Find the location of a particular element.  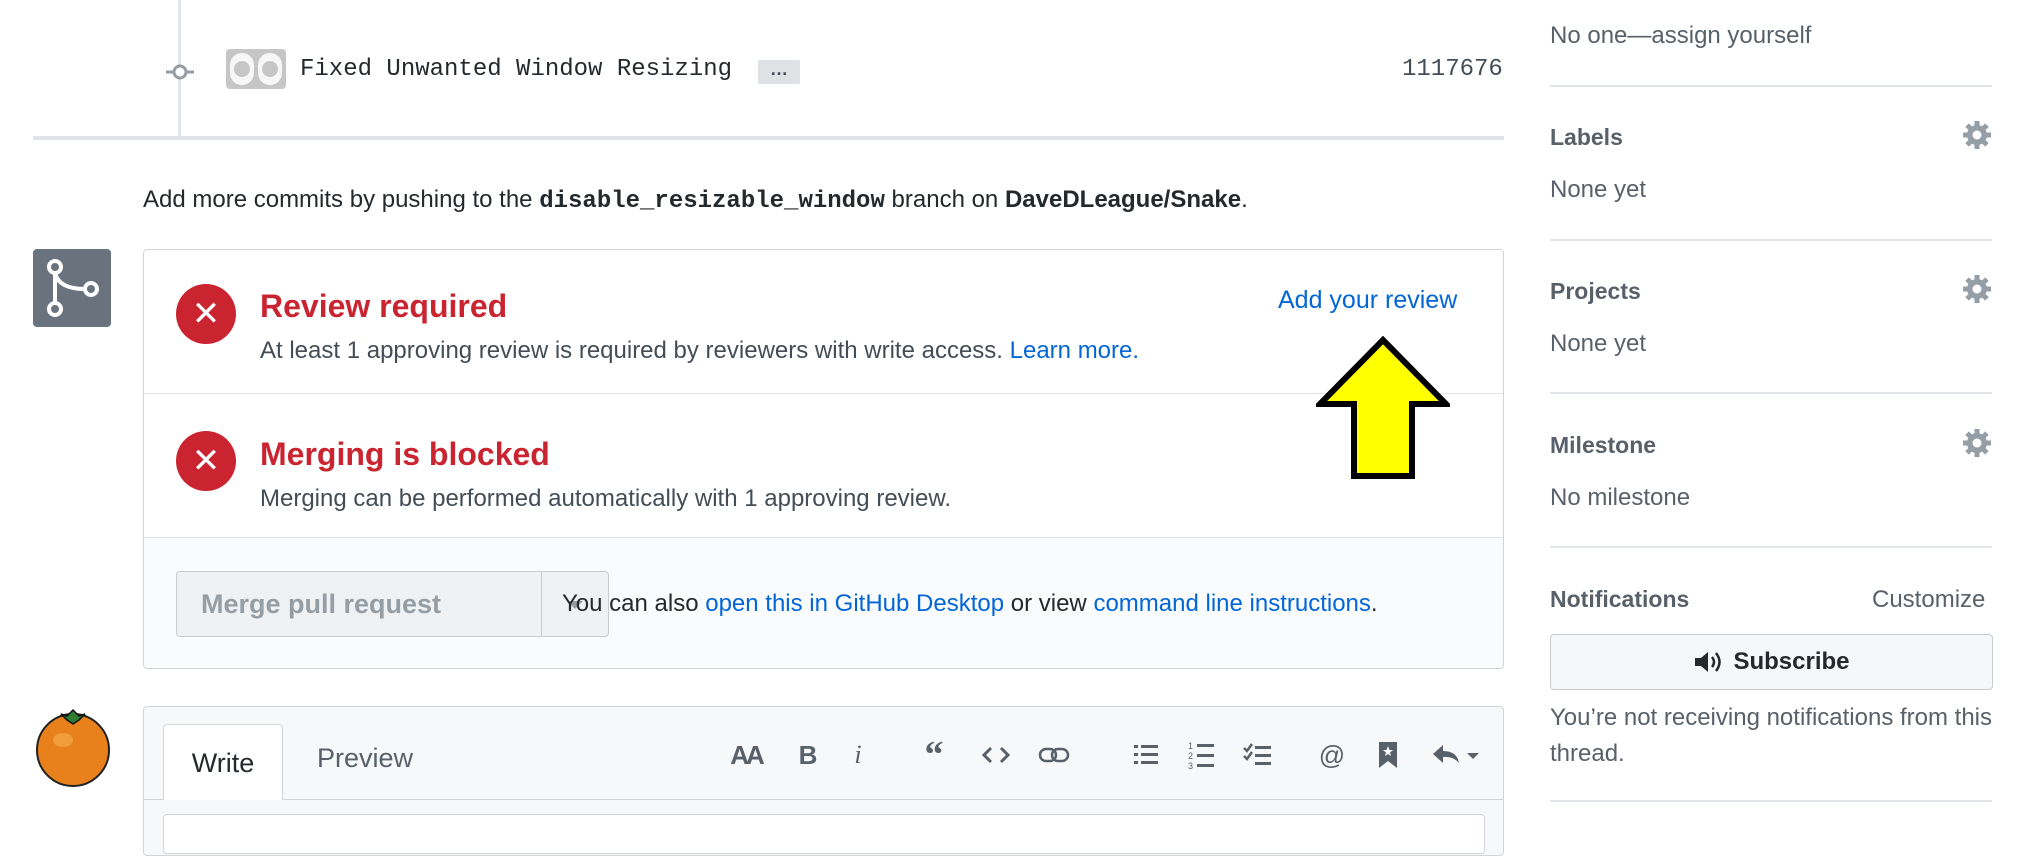

hint-suffix: . is located at coordinates (1374, 603).